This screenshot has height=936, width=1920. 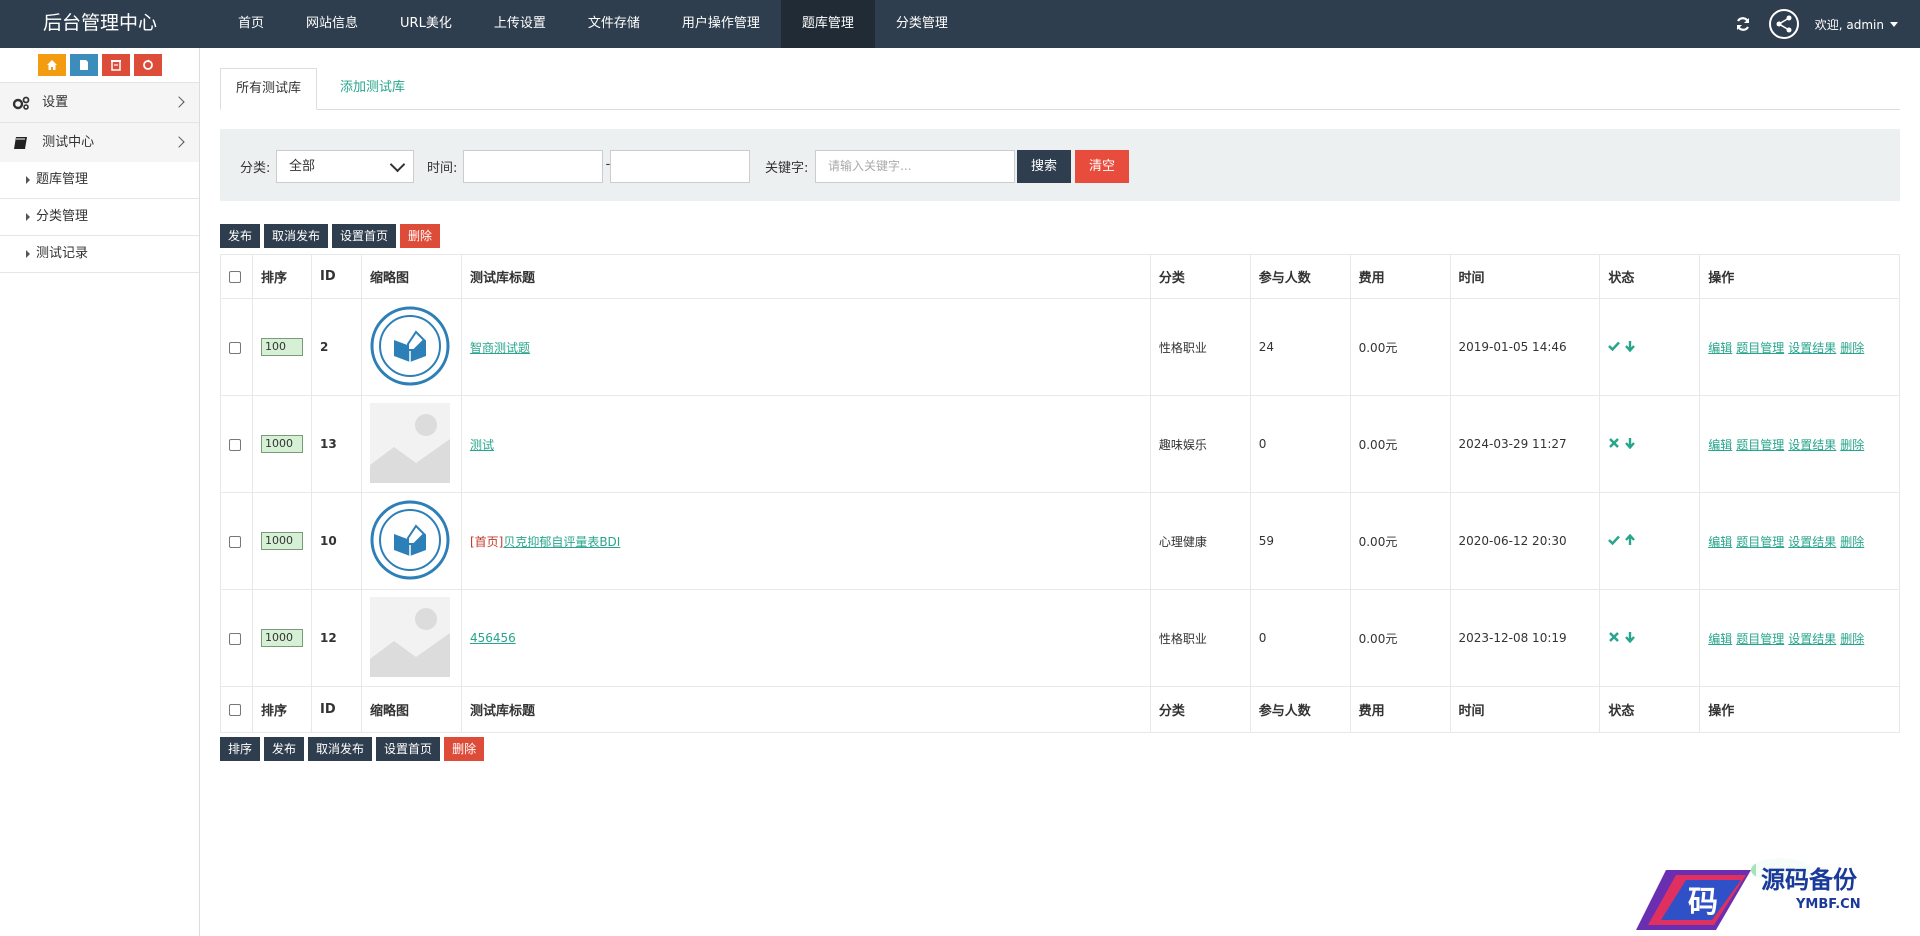 What do you see at coordinates (1743, 24) in the screenshot?
I see `refresh-icon` at bounding box center [1743, 24].